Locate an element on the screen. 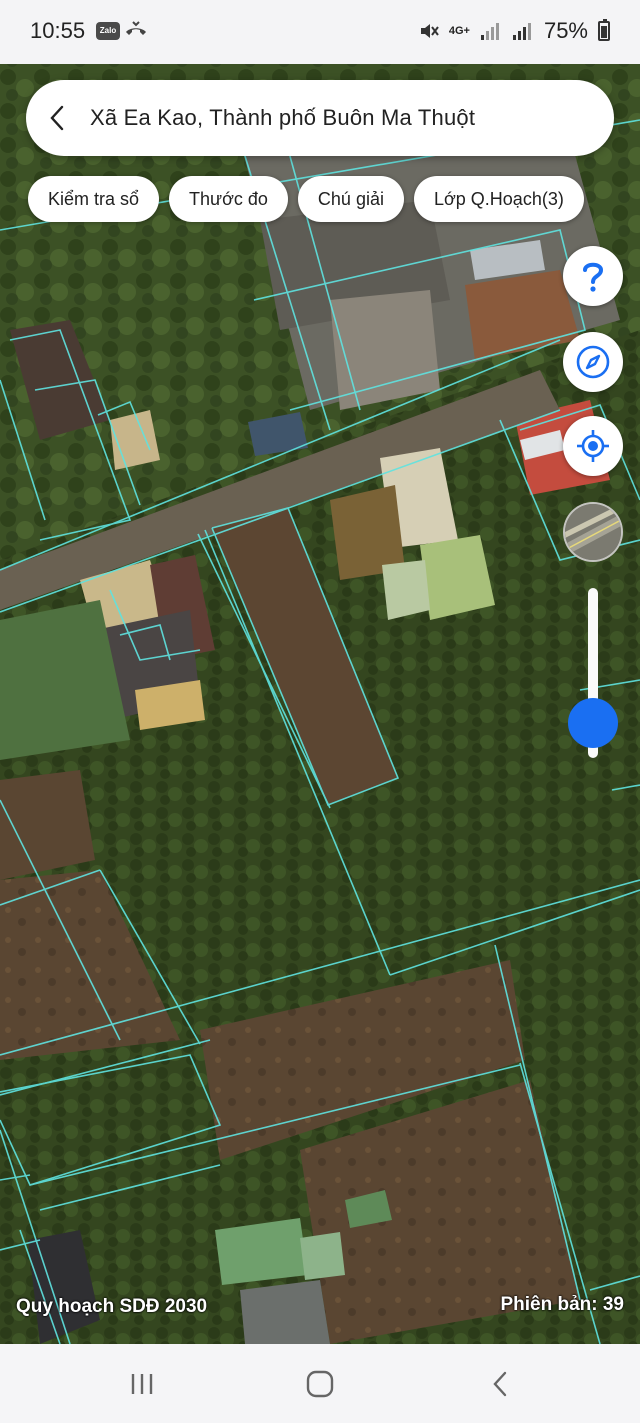  compass-button is located at coordinates (593, 362).